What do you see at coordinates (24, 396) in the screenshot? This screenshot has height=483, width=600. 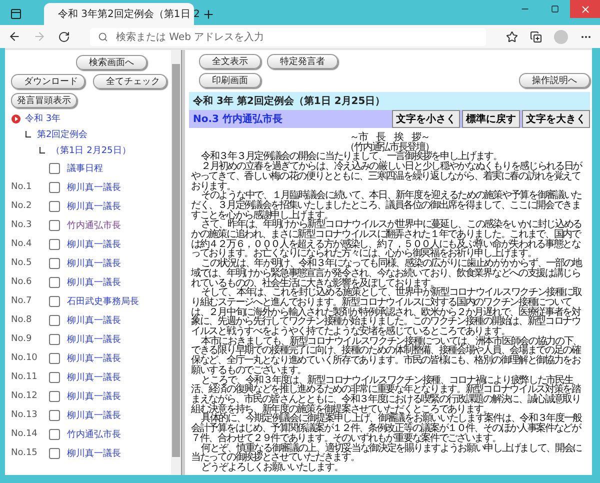 I see `item-number: No.12` at bounding box center [24, 396].